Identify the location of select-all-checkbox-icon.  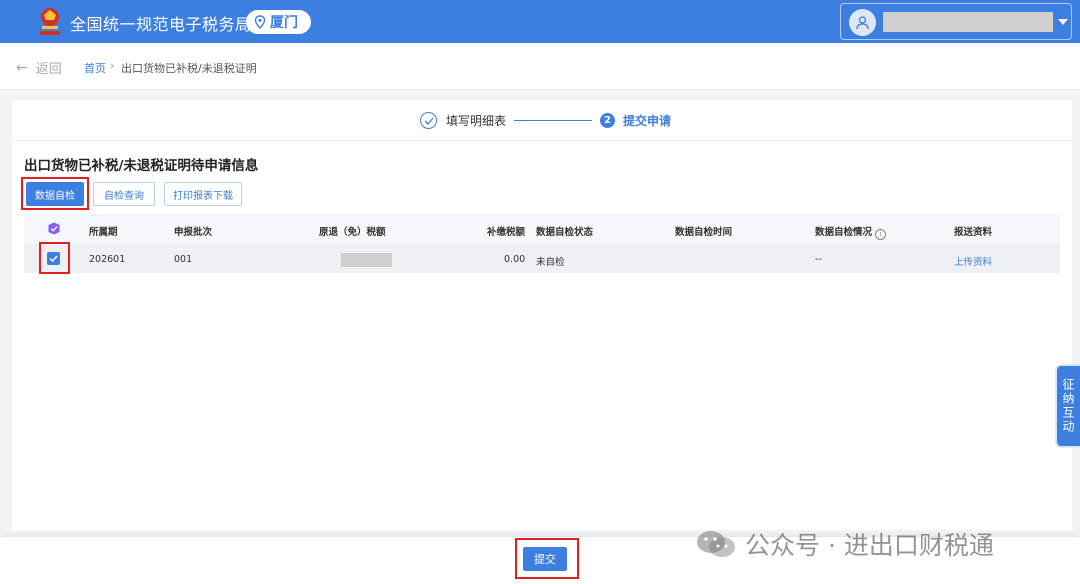
(54, 228).